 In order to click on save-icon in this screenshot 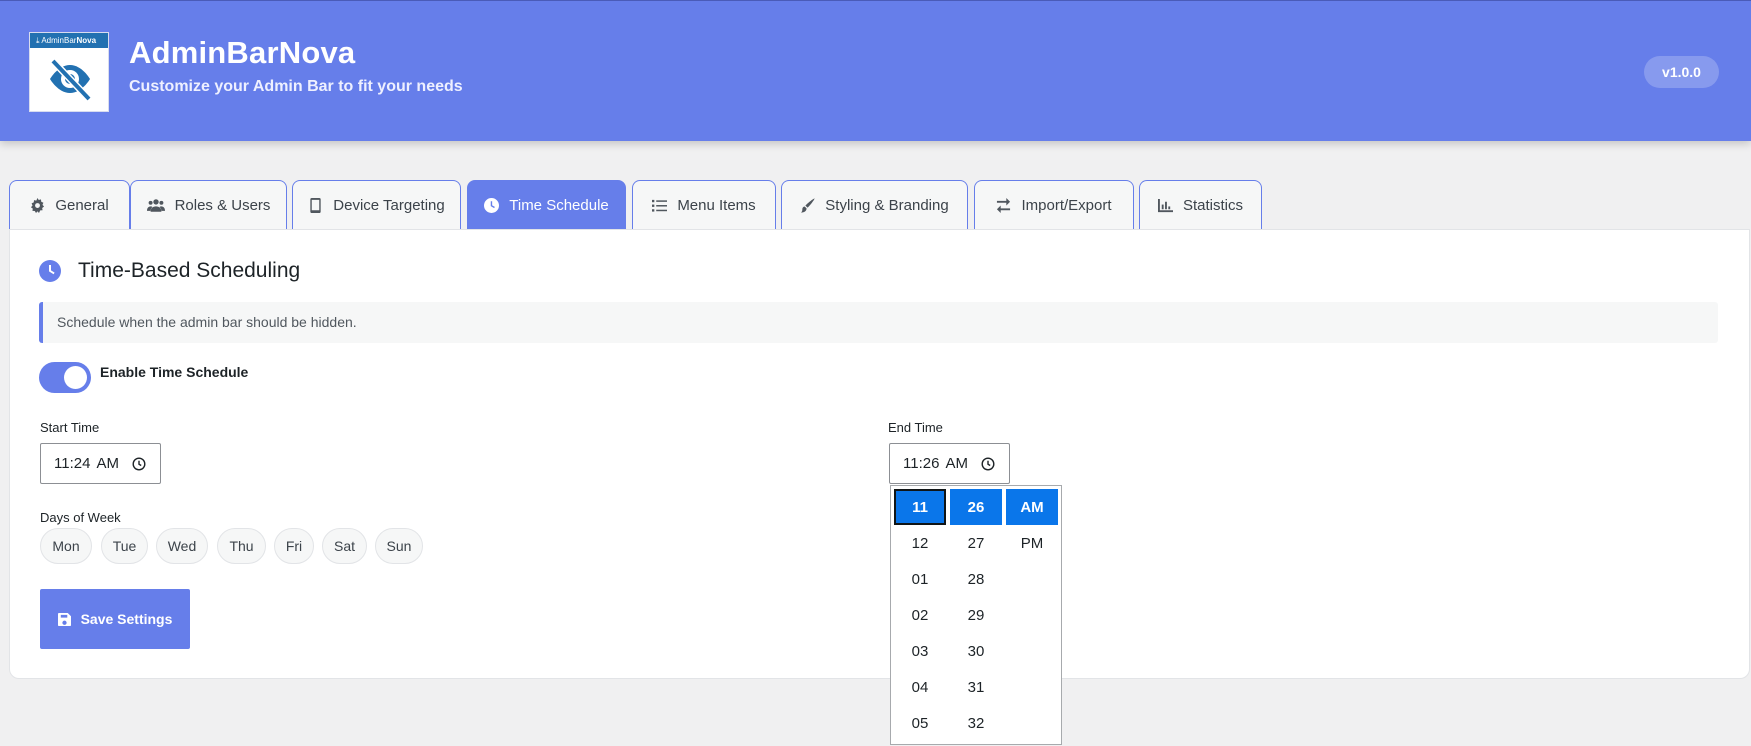, I will do `click(64, 619)`.